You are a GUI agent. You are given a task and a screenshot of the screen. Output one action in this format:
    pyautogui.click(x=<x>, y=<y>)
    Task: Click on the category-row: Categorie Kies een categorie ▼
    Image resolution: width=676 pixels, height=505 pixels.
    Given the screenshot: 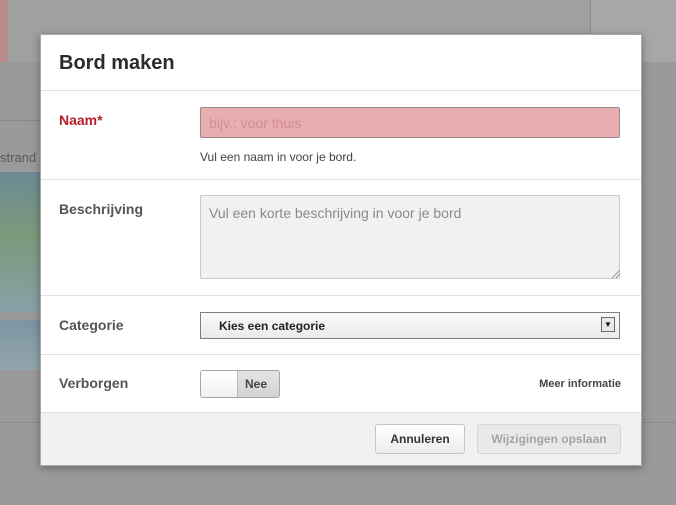 What is the action you would take?
    pyautogui.click(x=341, y=325)
    